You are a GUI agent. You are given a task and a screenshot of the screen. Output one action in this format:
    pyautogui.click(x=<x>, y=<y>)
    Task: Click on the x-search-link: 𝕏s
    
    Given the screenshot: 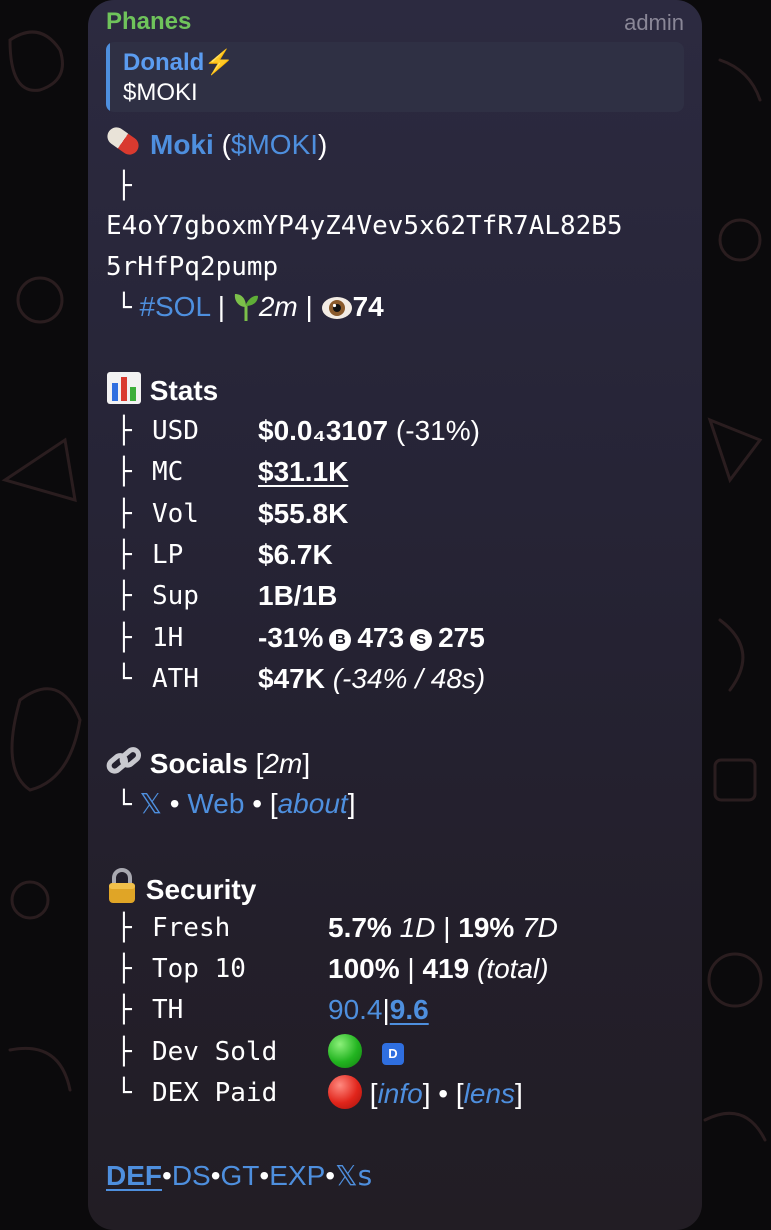 What is the action you would take?
    pyautogui.click(x=353, y=1175)
    